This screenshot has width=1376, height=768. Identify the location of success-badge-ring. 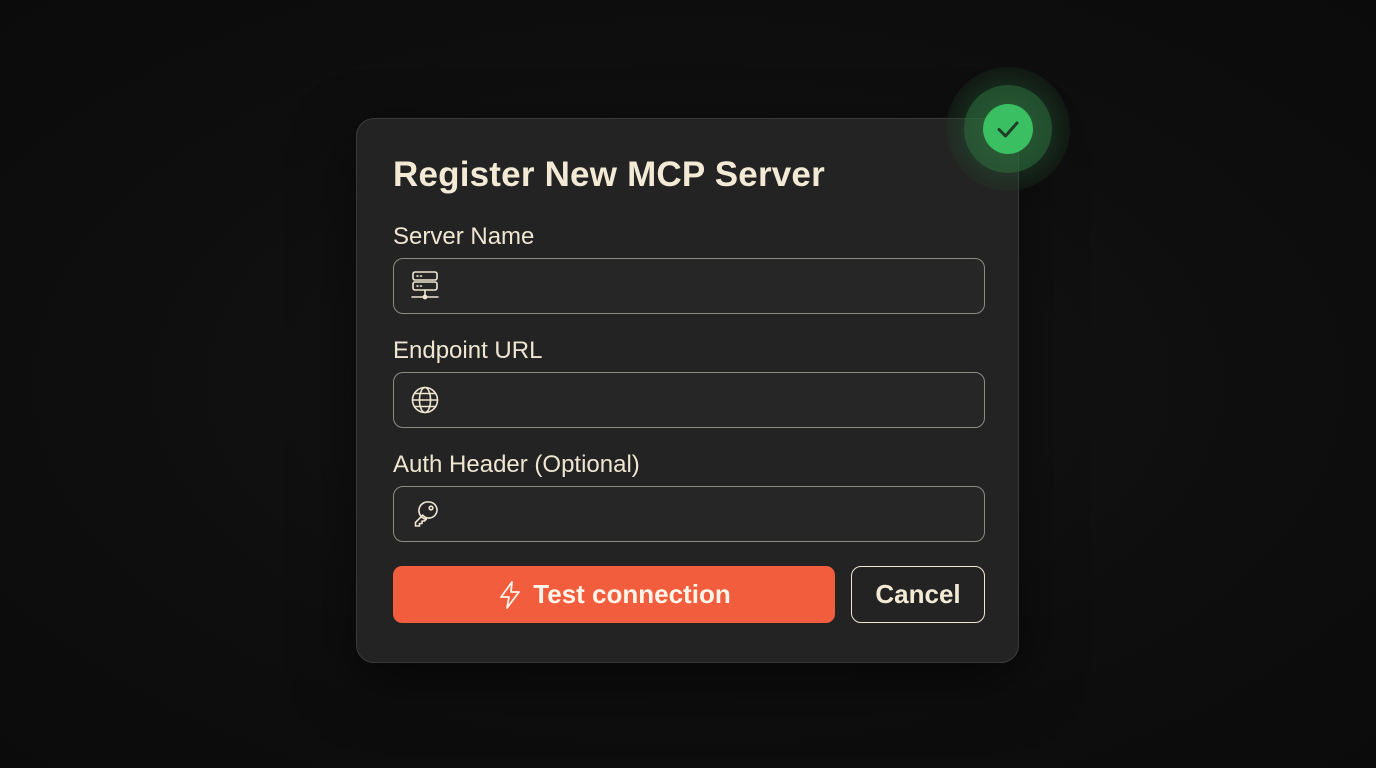
(1008, 129).